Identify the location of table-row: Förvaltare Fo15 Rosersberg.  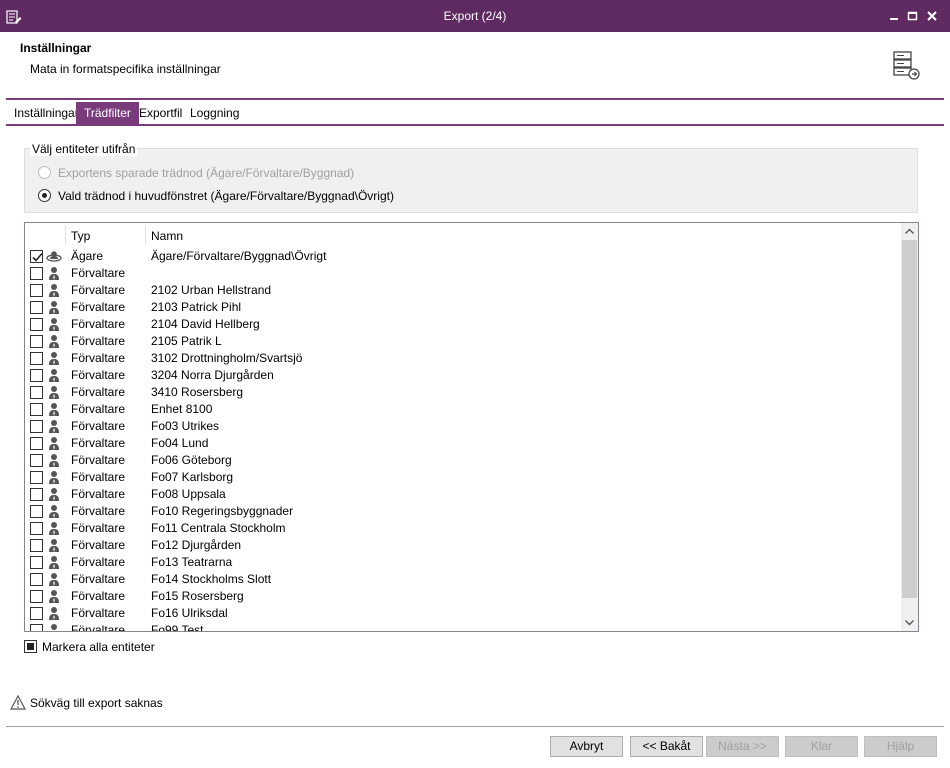
(463, 596).